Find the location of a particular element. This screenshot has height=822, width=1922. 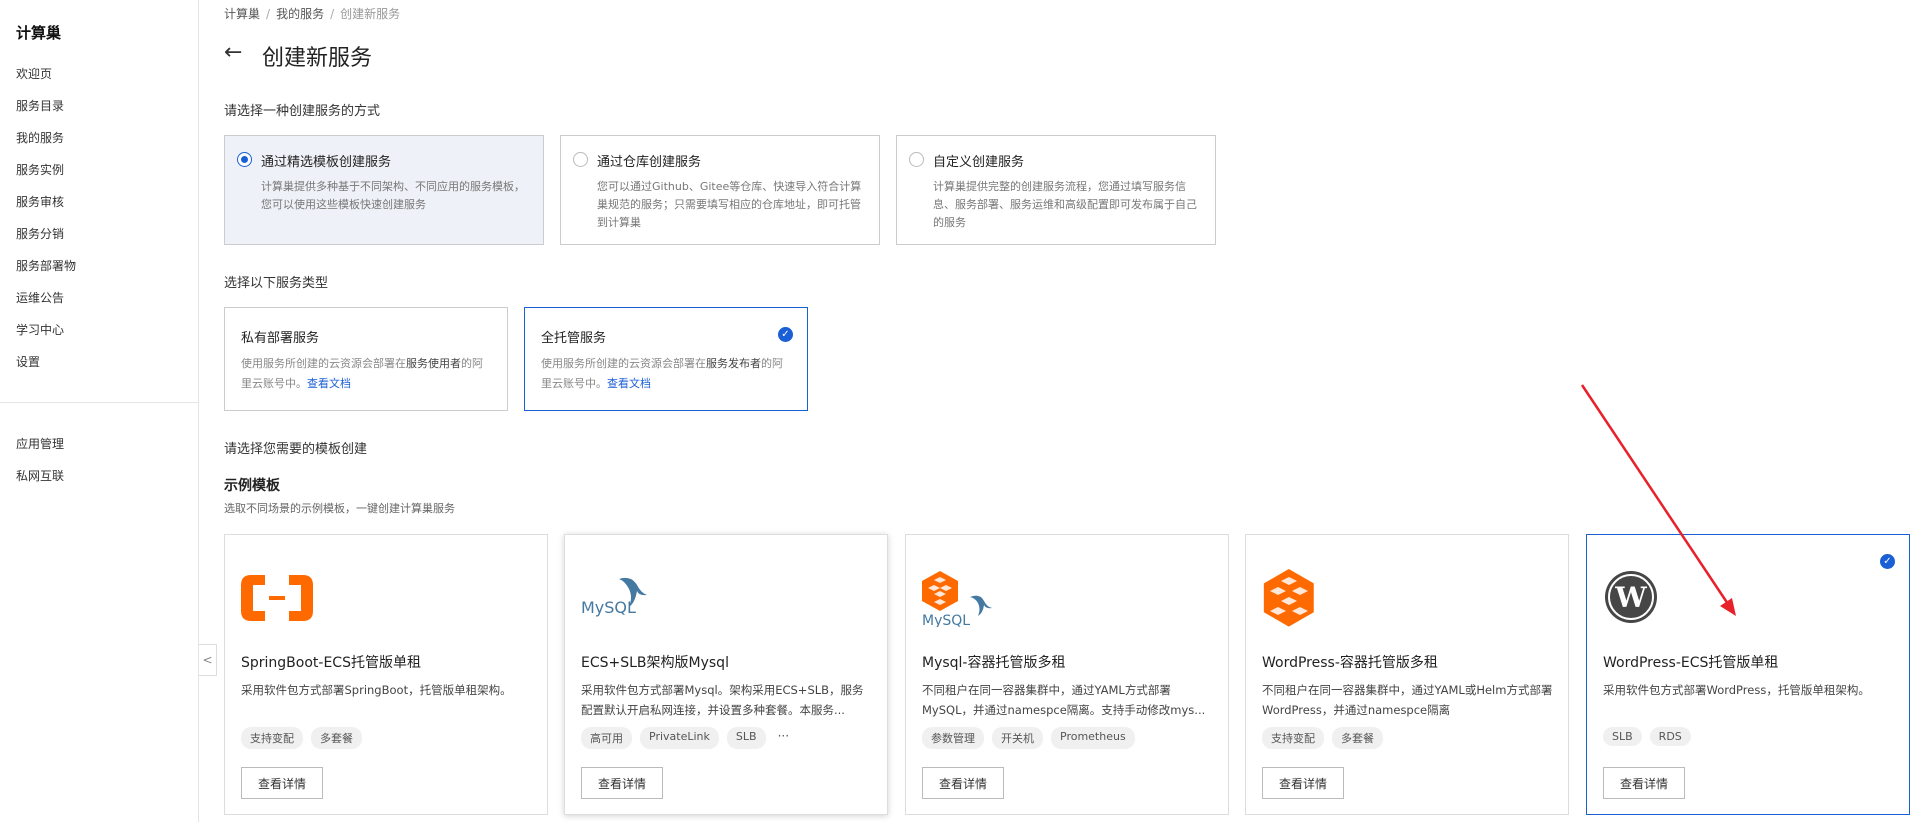

template-desc: 采用软件包方式部署SpringBoot，托管版单租架构。 is located at coordinates (376, 690).